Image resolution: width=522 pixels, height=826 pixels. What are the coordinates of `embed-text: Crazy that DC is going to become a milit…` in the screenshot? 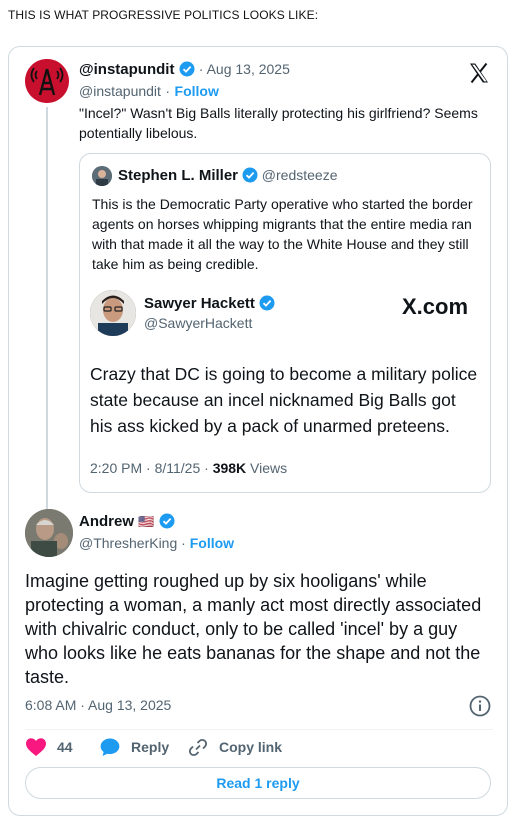 It's located at (284, 400).